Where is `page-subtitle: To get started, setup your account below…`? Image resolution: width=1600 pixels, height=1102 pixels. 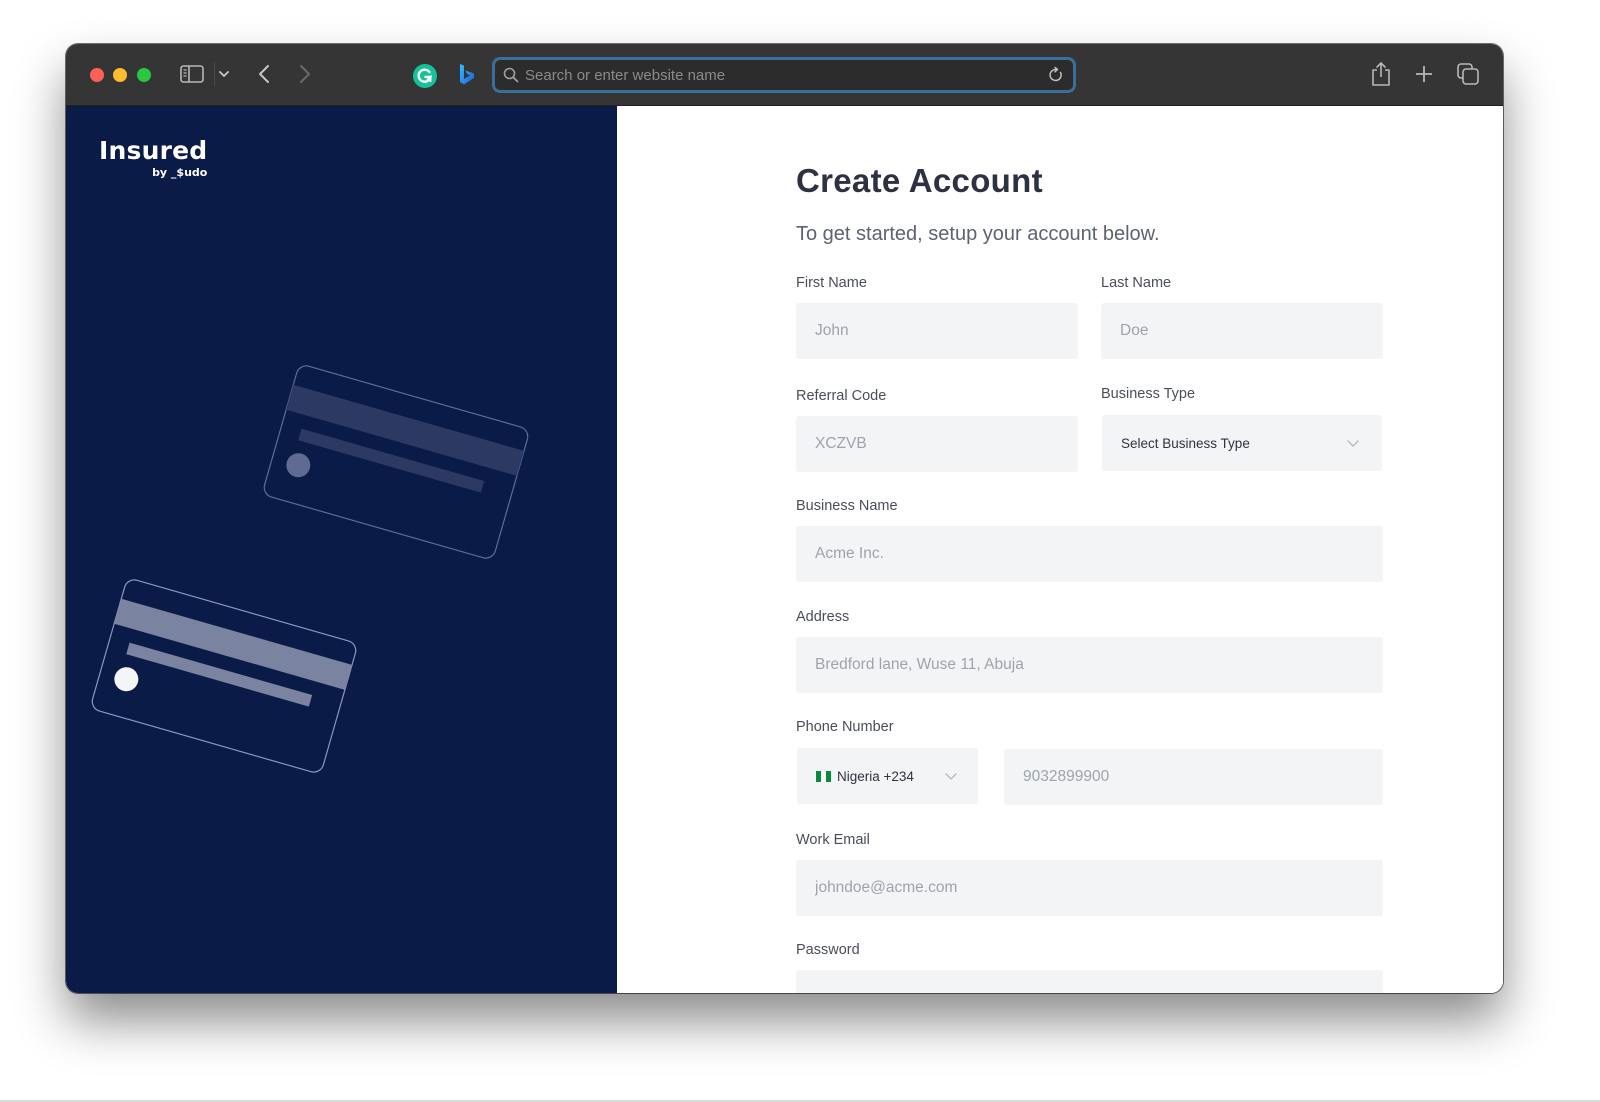
page-subtitle: To get started, setup your account below… is located at coordinates (978, 234).